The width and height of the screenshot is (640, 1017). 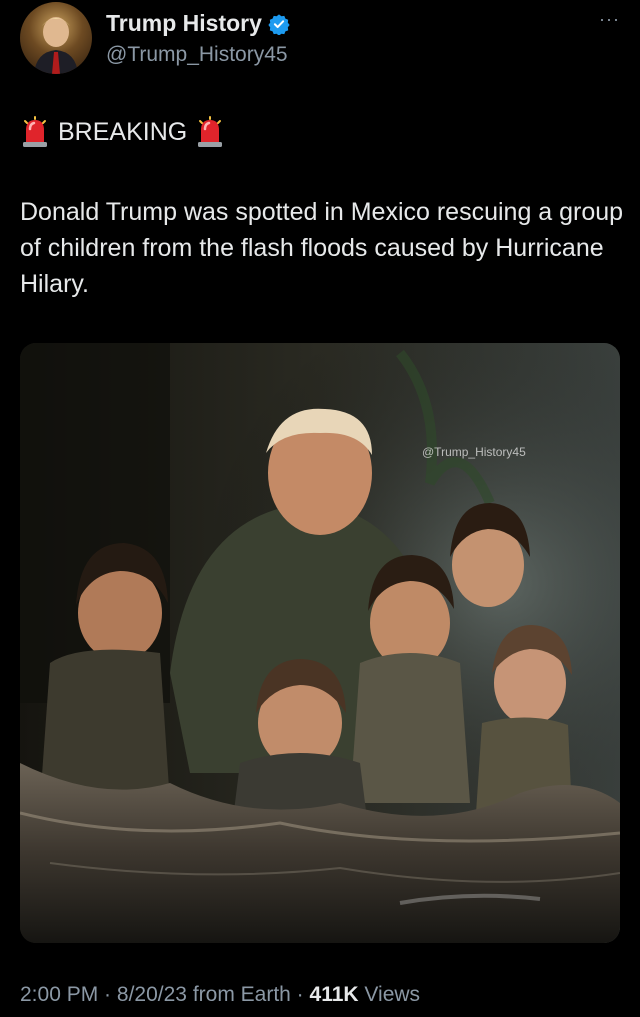 I want to click on views-label: Views, so click(x=392, y=994).